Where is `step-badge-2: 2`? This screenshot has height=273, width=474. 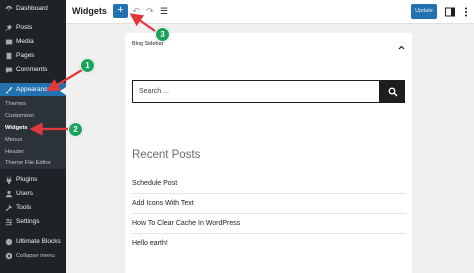 step-badge-2: 2 is located at coordinates (75, 129).